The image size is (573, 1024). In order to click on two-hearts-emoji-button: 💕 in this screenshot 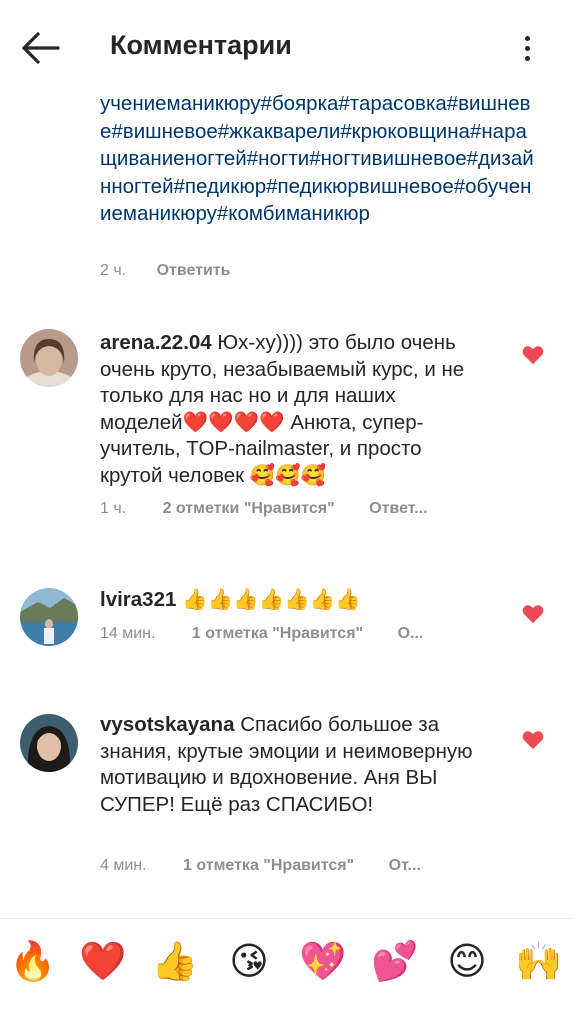, I will do `click(395, 962)`.